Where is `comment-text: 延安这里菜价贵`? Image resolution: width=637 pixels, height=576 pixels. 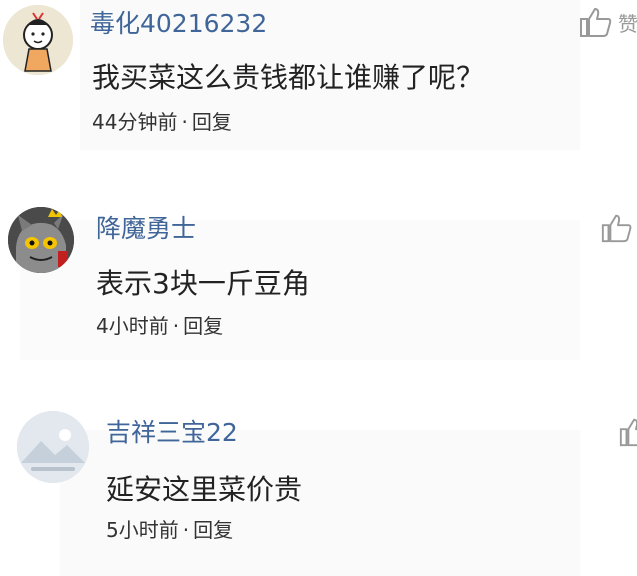
comment-text: 延安这里菜价贵 is located at coordinates (204, 489).